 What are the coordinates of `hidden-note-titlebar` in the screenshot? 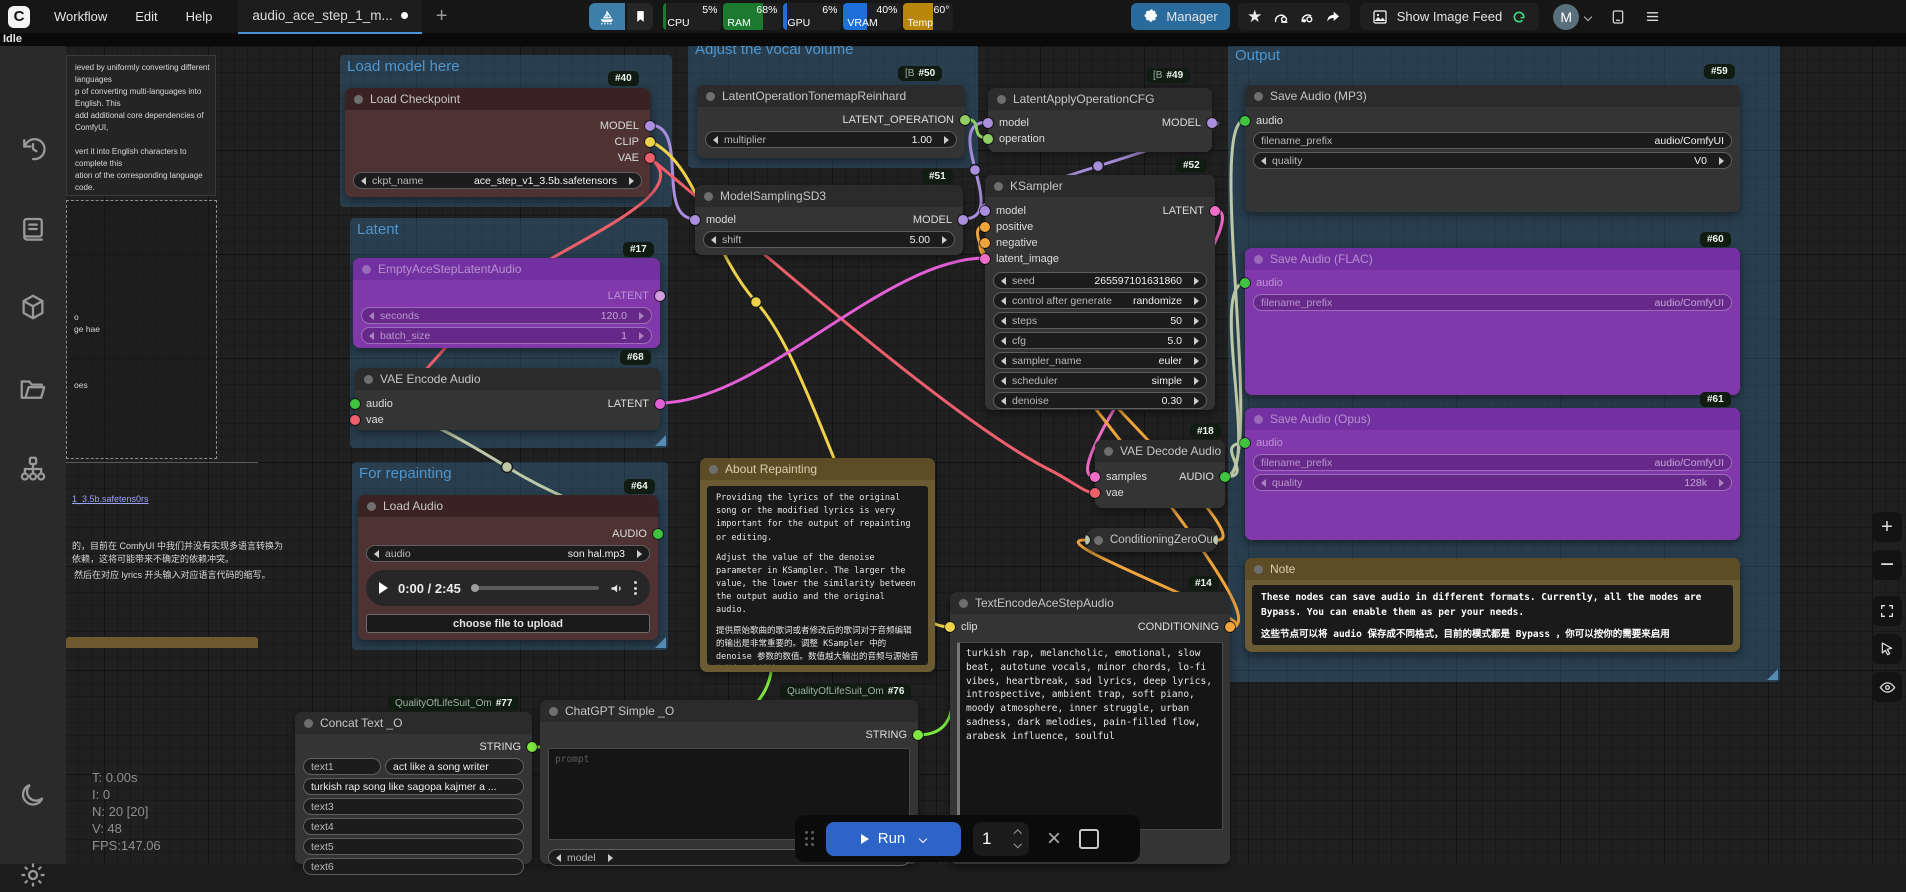 It's located at (162, 642).